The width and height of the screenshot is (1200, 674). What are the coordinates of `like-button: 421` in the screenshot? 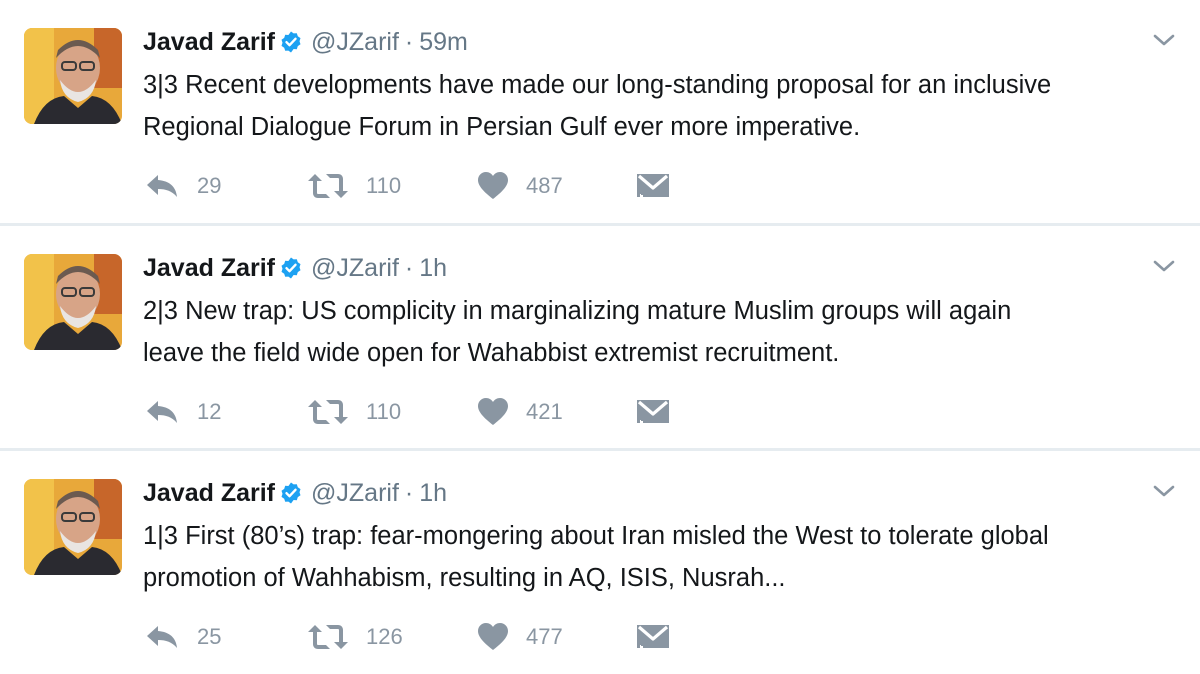 It's located at (520, 412).